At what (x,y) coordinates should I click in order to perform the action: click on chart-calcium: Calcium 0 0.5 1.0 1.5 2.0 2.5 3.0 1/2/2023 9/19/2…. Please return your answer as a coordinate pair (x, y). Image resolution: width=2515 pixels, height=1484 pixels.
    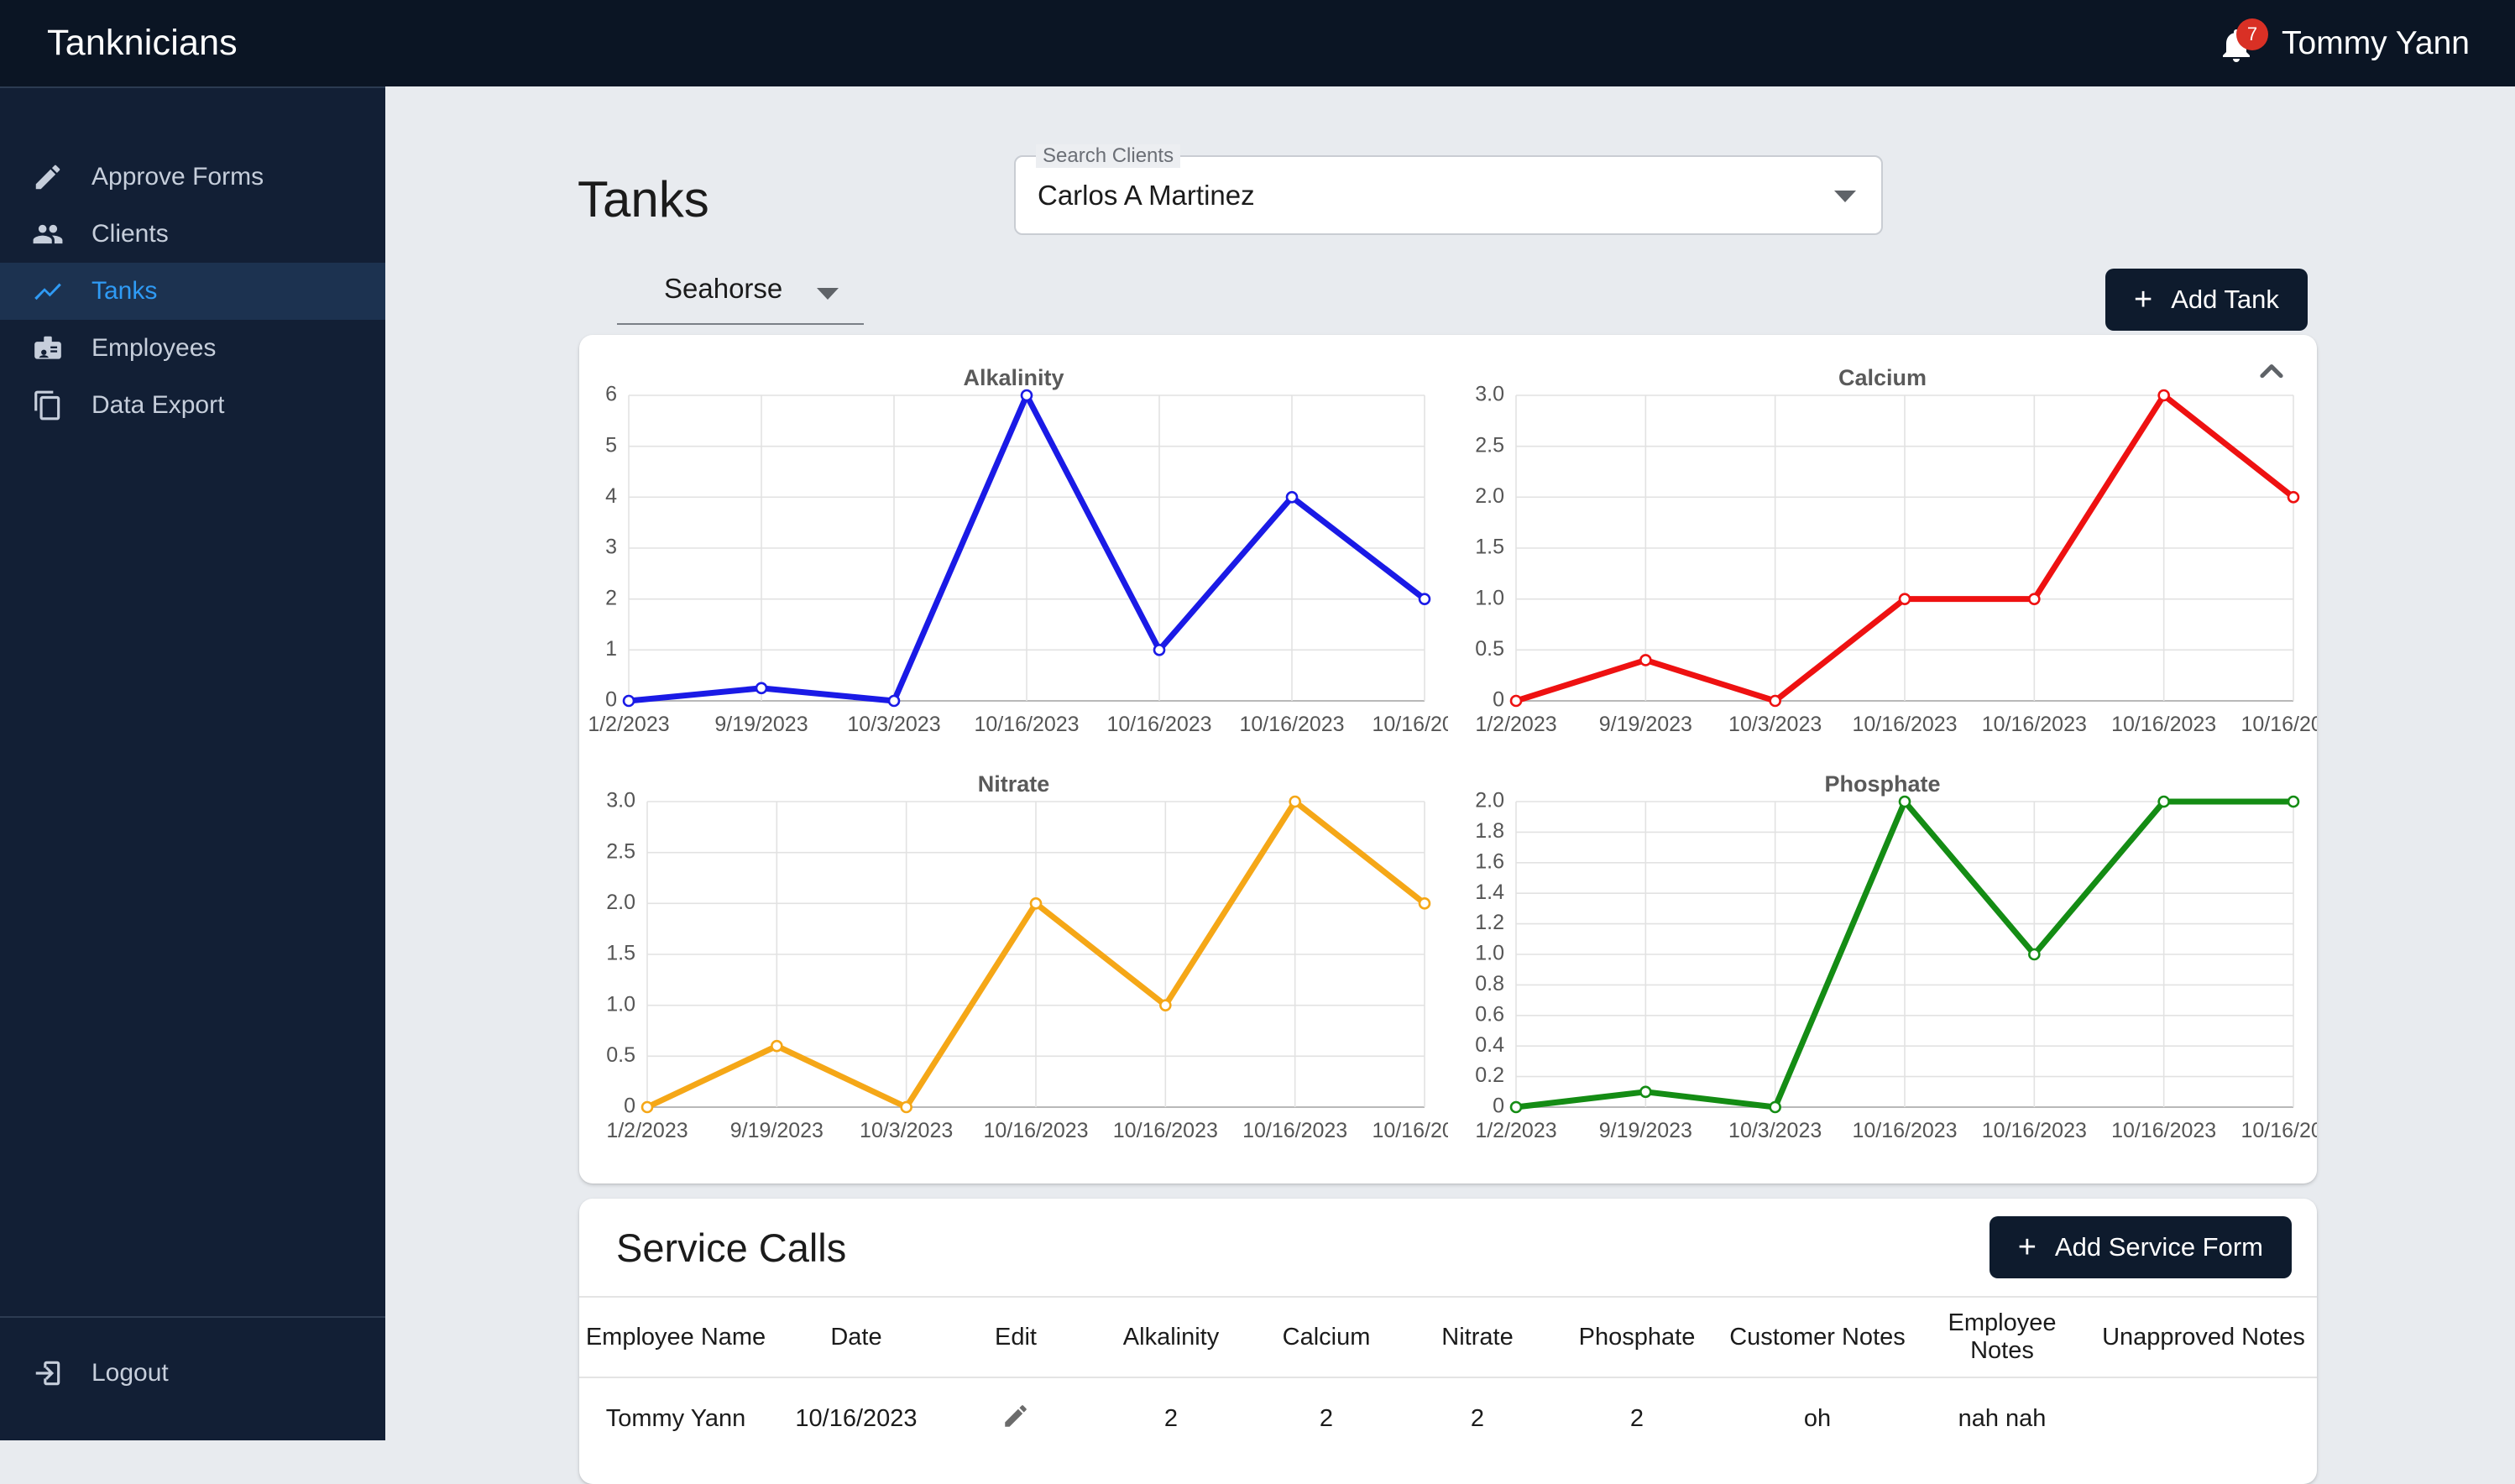
    Looking at the image, I should click on (1882, 565).